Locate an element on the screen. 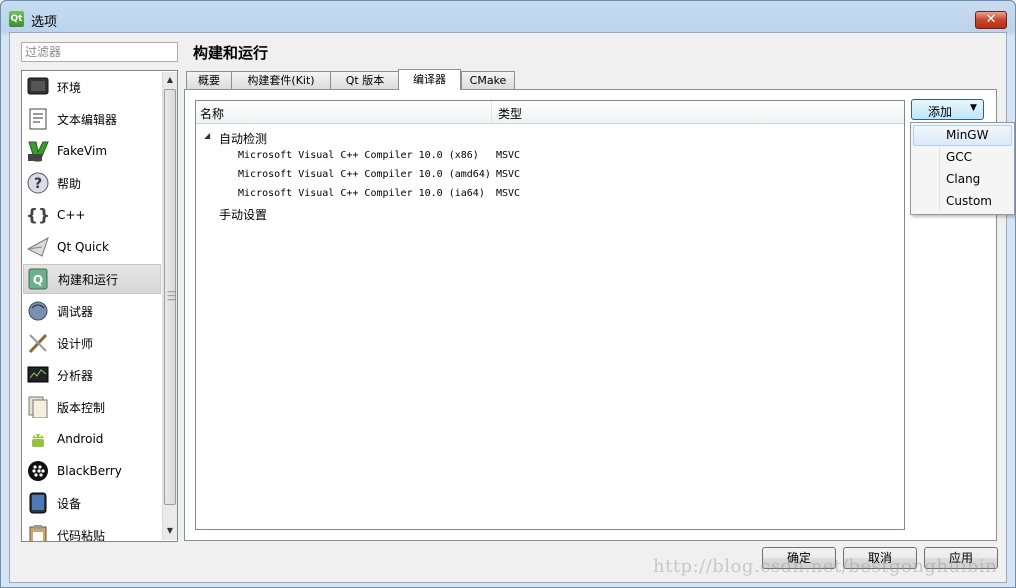 This screenshot has height=588, width=1016. sidebar-item-label: C++ is located at coordinates (71, 215).